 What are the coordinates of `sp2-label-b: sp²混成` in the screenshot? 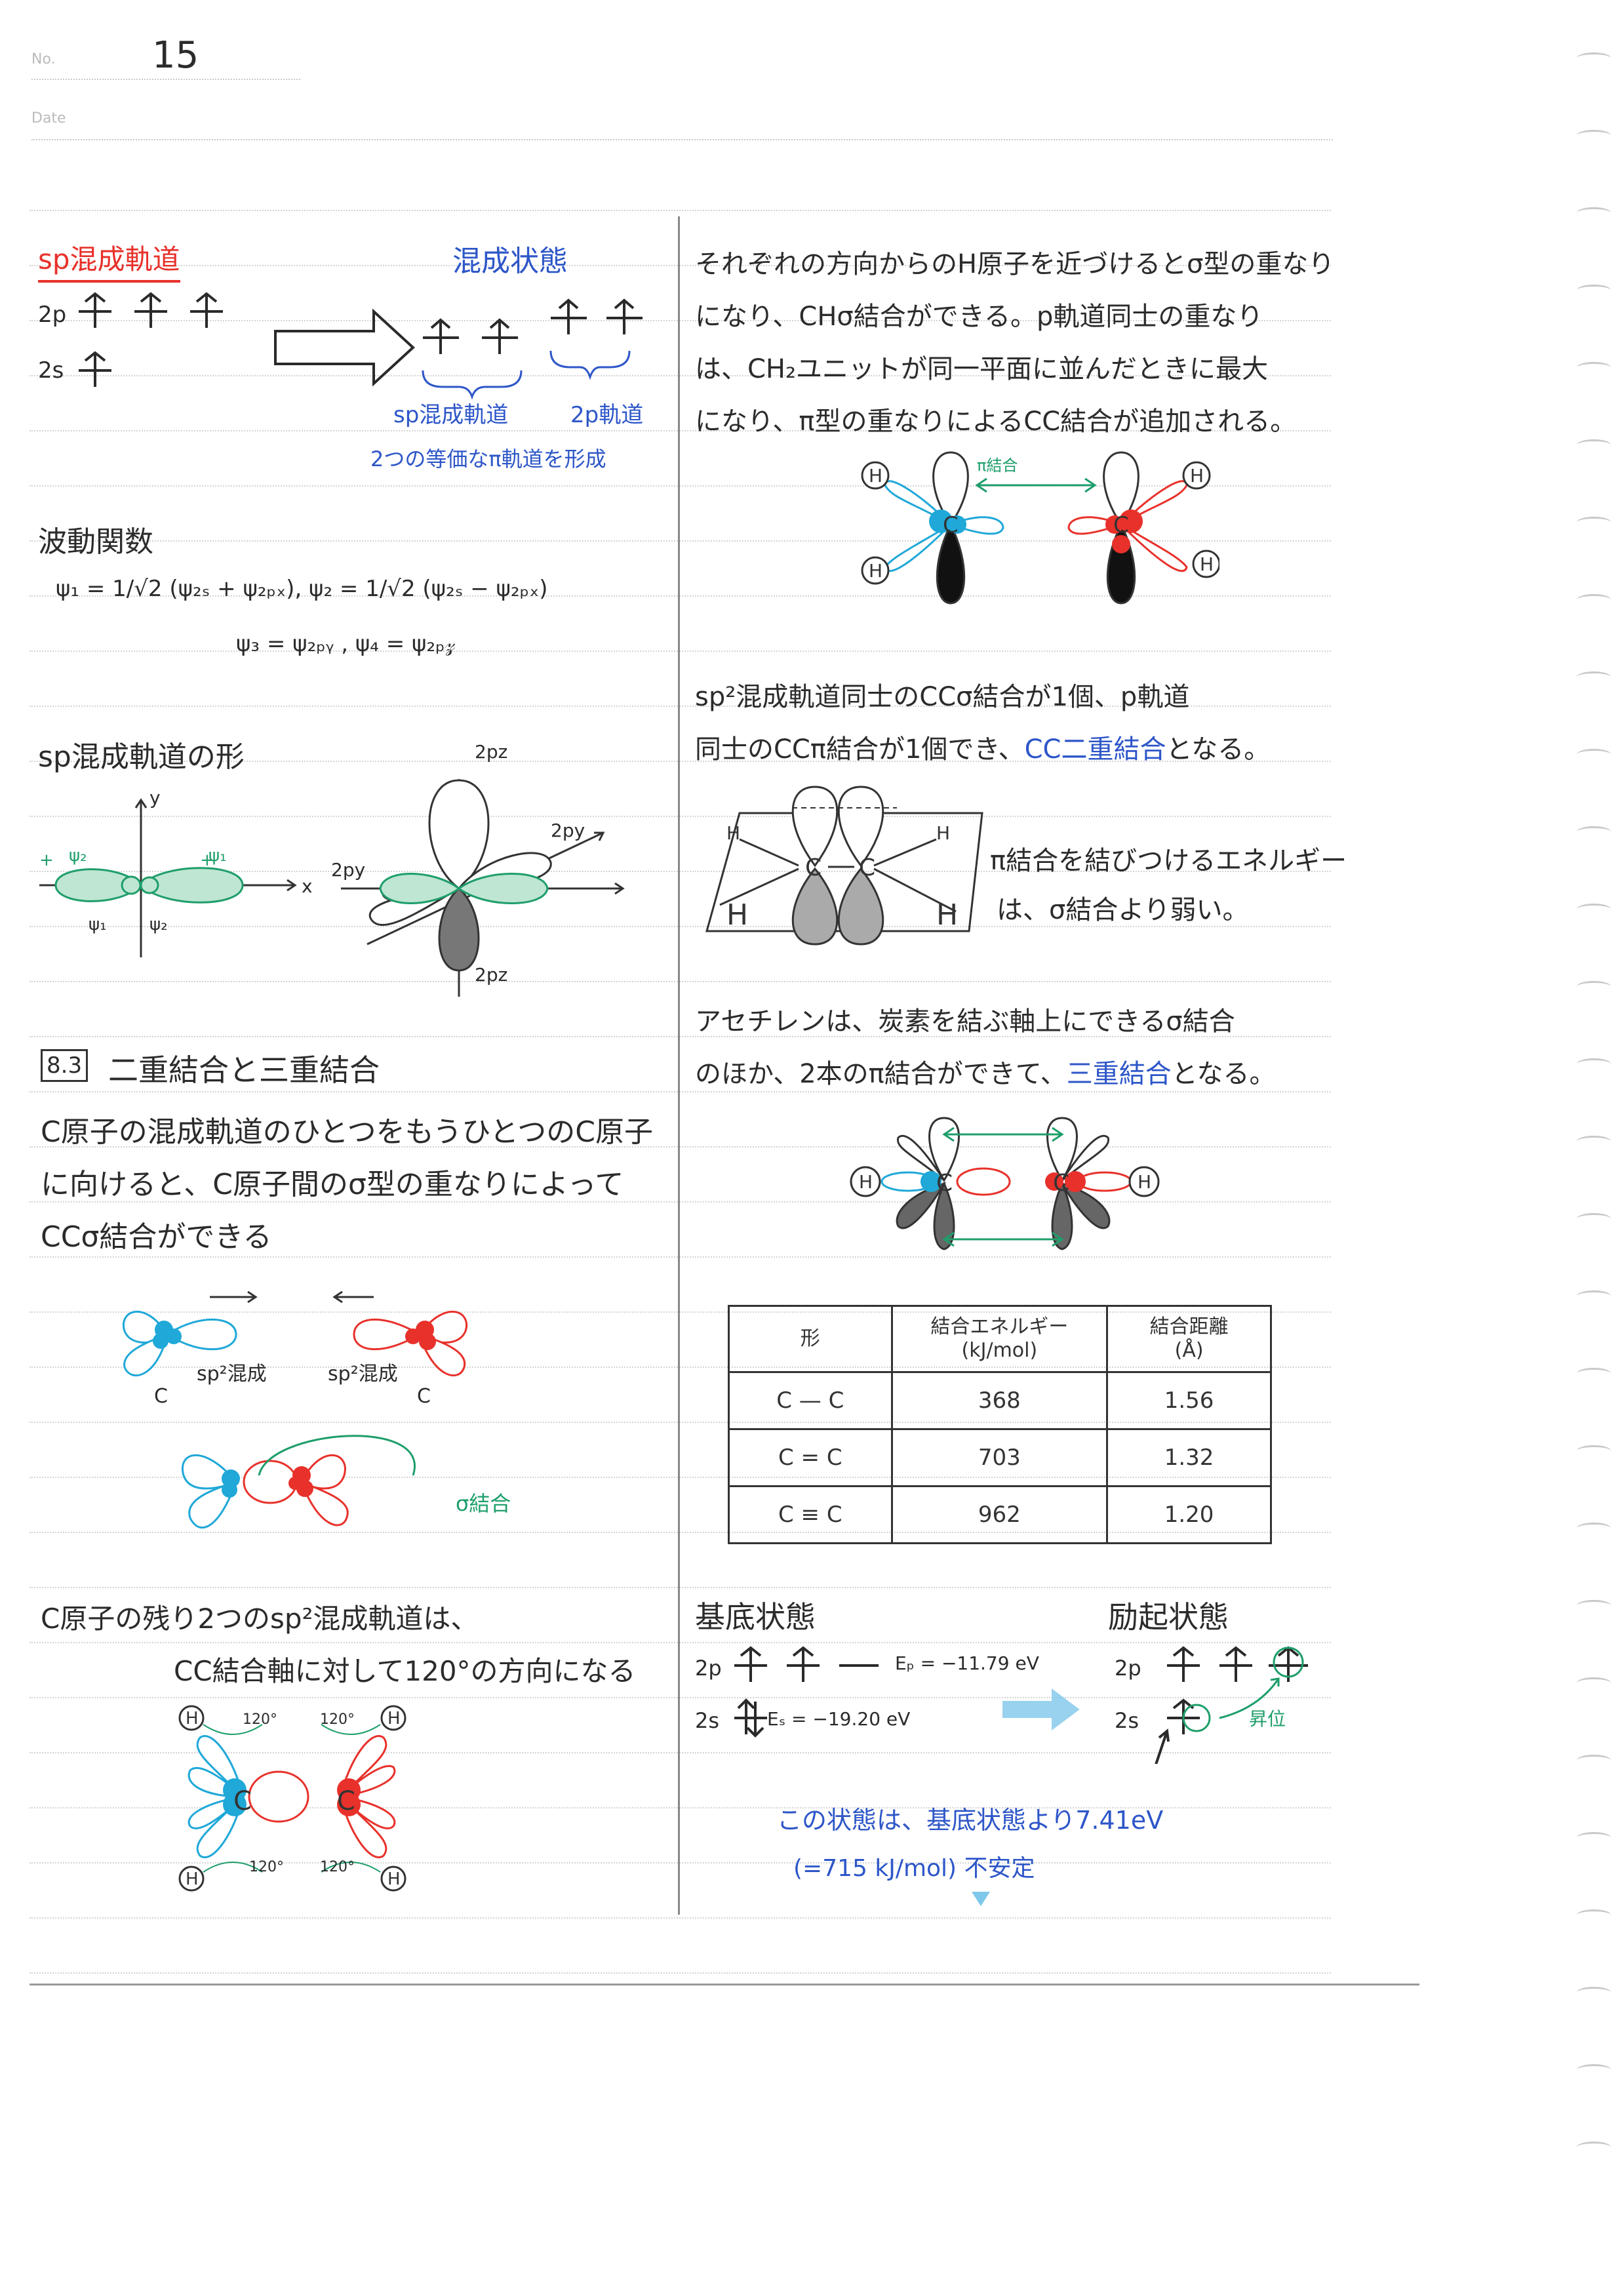 It's located at (363, 1374).